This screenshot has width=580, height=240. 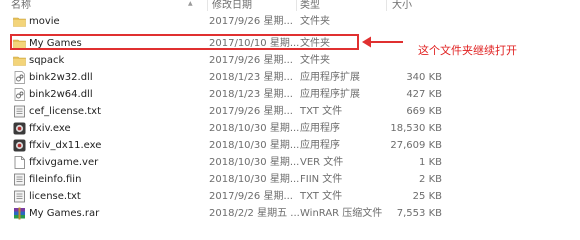 What do you see at coordinates (430, 179) in the screenshot?
I see `file-size: 2 KB` at bounding box center [430, 179].